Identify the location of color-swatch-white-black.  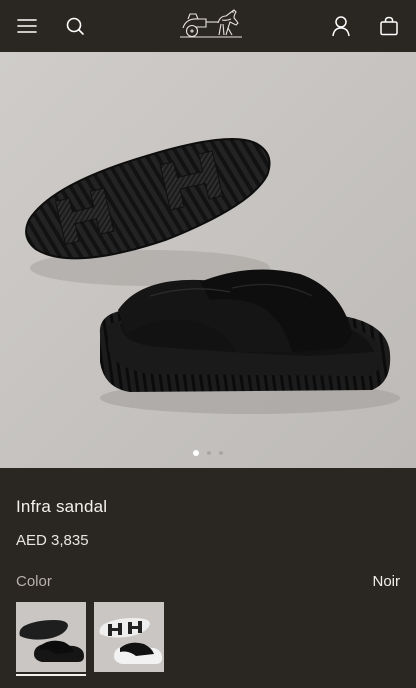
(129, 637).